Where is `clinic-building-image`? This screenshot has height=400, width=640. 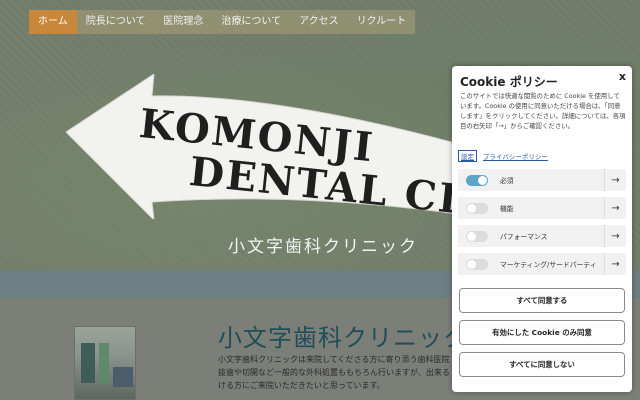 clinic-building-image is located at coordinates (105, 363).